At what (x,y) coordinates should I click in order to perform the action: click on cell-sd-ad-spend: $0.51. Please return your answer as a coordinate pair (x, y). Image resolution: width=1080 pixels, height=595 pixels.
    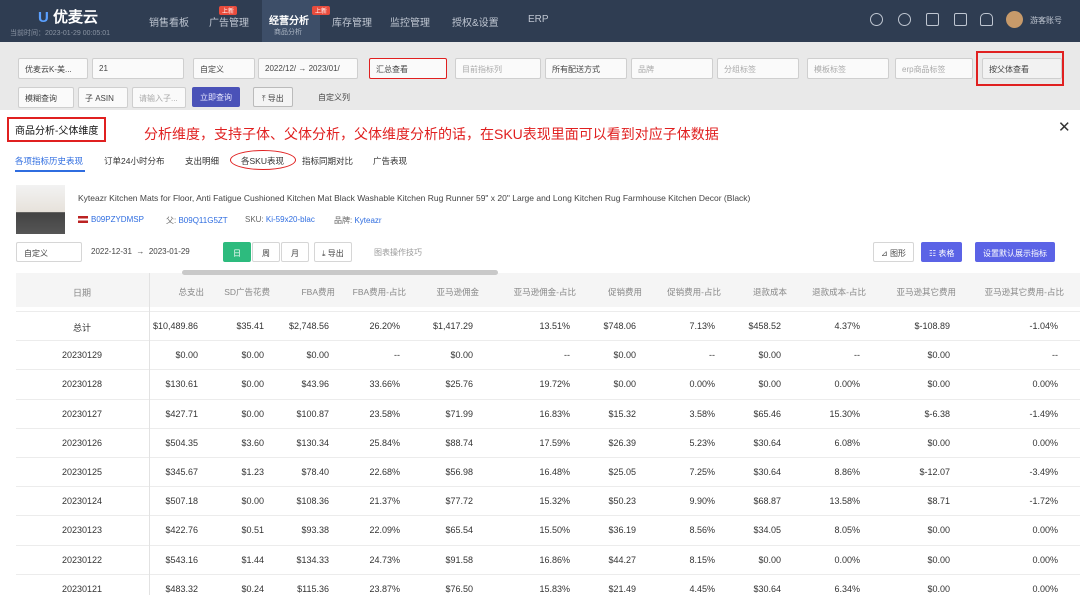
    Looking at the image, I should click on (252, 530).